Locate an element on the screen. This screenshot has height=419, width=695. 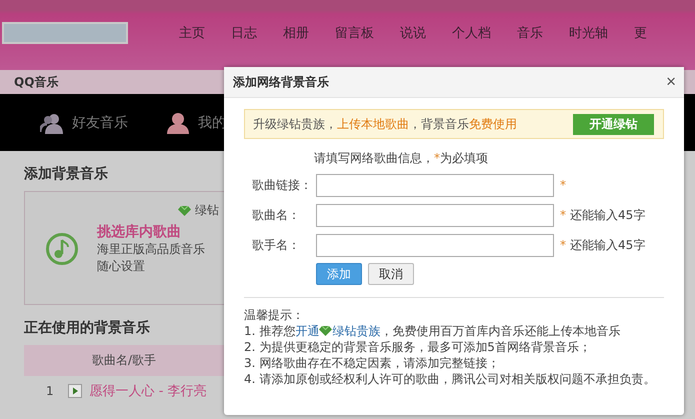
section-heading: 添加背景音乐 is located at coordinates (66, 174).